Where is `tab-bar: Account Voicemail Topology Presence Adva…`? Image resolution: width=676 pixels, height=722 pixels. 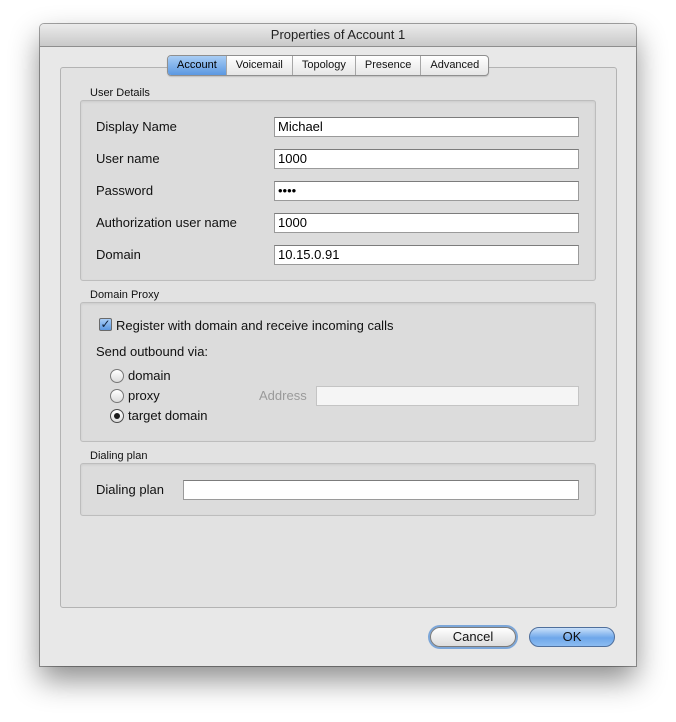 tab-bar: Account Voicemail Topology Presence Adva… is located at coordinates (328, 65).